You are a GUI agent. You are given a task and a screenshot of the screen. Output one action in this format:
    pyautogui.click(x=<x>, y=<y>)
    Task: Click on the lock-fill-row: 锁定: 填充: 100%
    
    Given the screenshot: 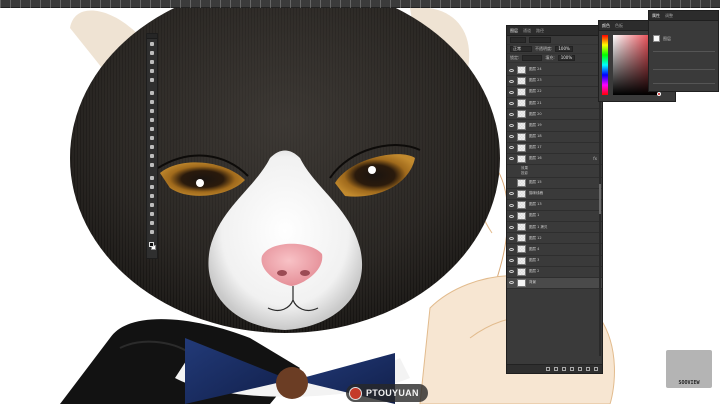 What is the action you would take?
    pyautogui.click(x=554, y=58)
    